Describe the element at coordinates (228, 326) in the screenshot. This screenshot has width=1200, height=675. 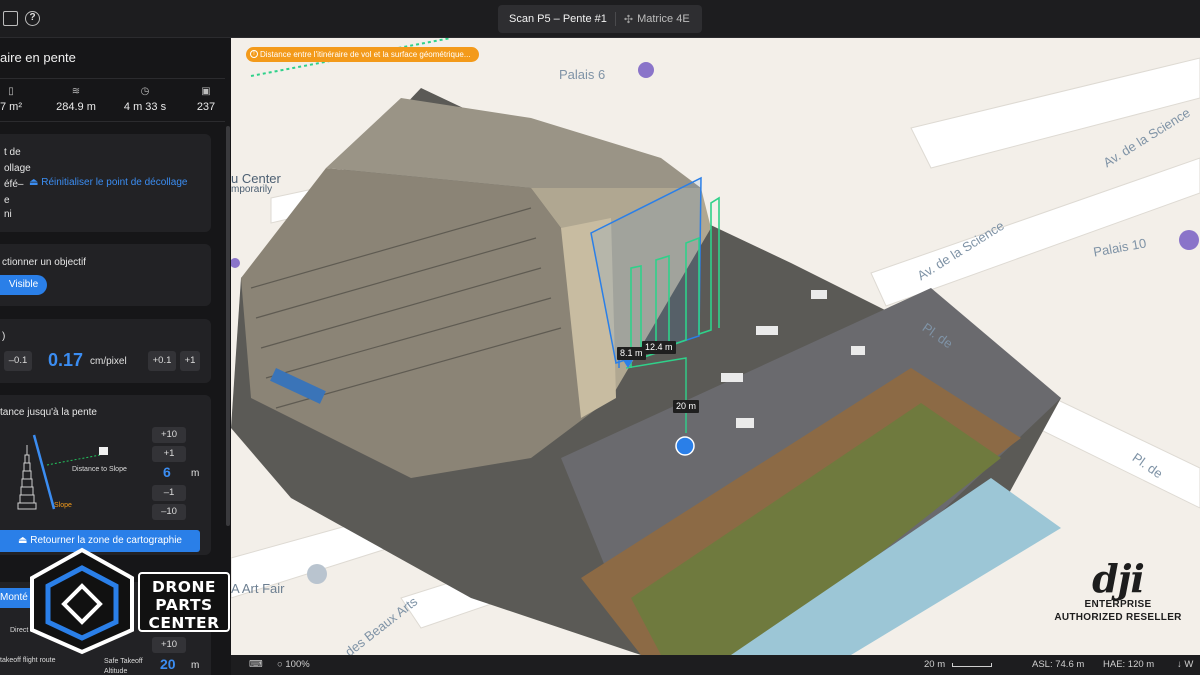
I see `sidebar-scrollbar` at that location.